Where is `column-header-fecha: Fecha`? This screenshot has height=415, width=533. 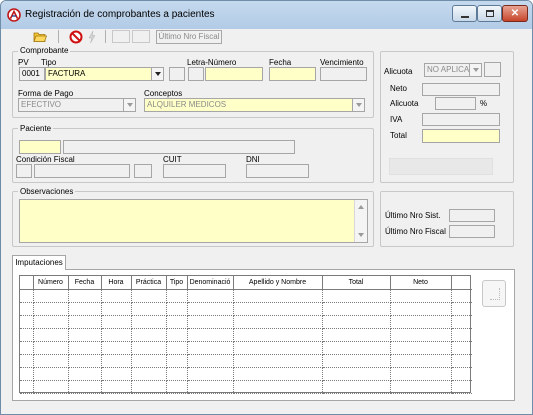
column-header-fecha: Fecha is located at coordinates (85, 283).